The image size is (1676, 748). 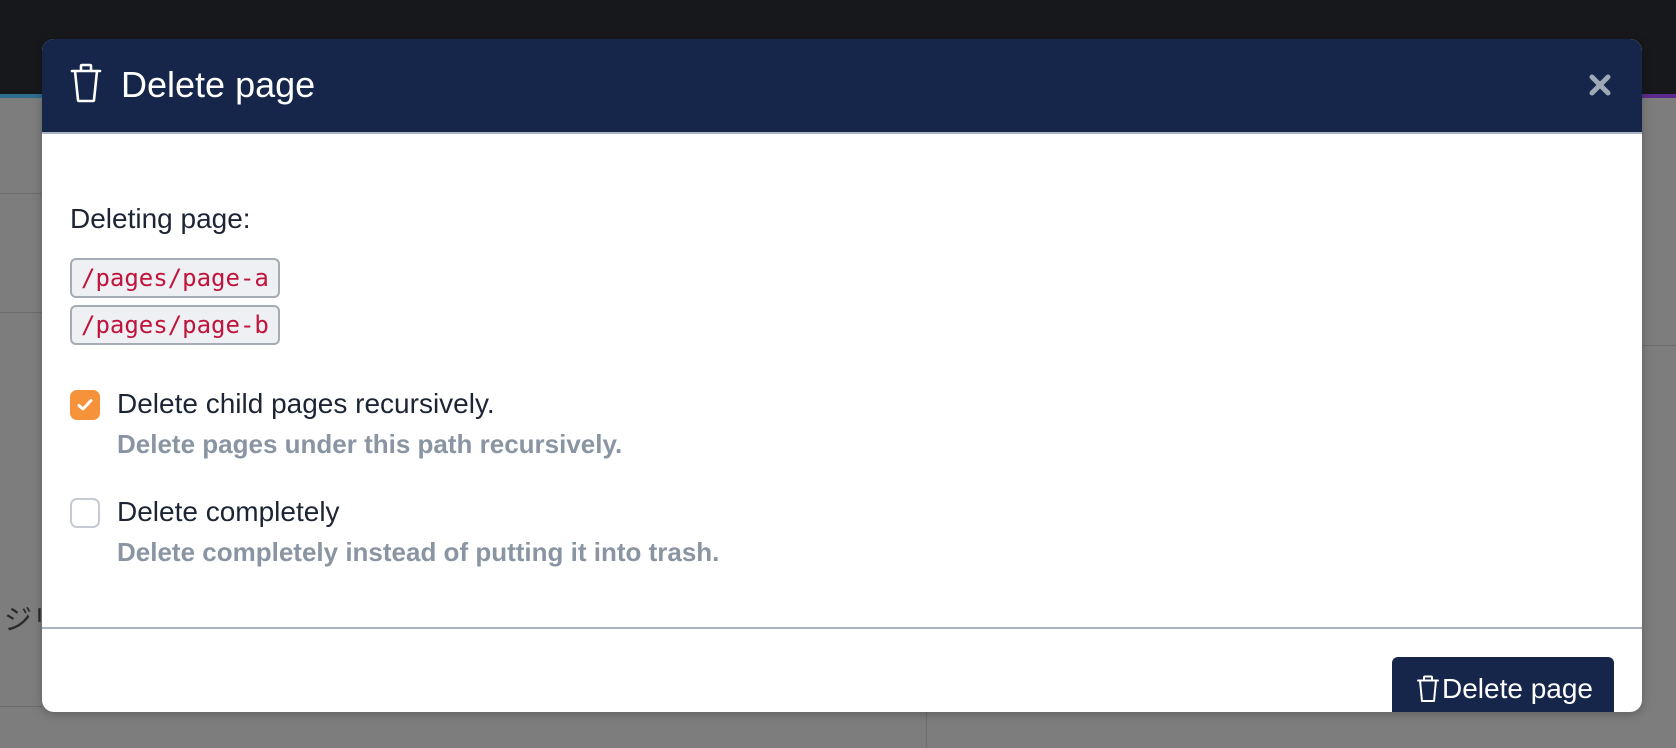 What do you see at coordinates (1518, 688) in the screenshot?
I see `delete-page-button-label: Delete page` at bounding box center [1518, 688].